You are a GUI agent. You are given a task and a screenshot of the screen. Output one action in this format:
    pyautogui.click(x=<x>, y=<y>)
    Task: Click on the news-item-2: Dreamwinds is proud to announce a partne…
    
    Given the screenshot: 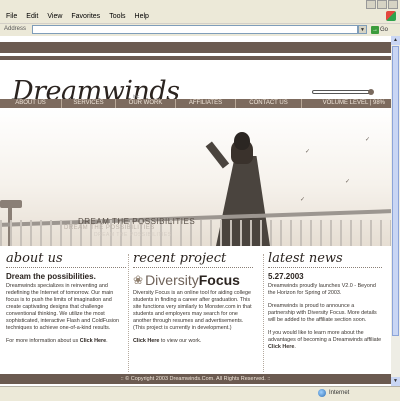 What is the action you would take?
    pyautogui.click(x=322, y=313)
    